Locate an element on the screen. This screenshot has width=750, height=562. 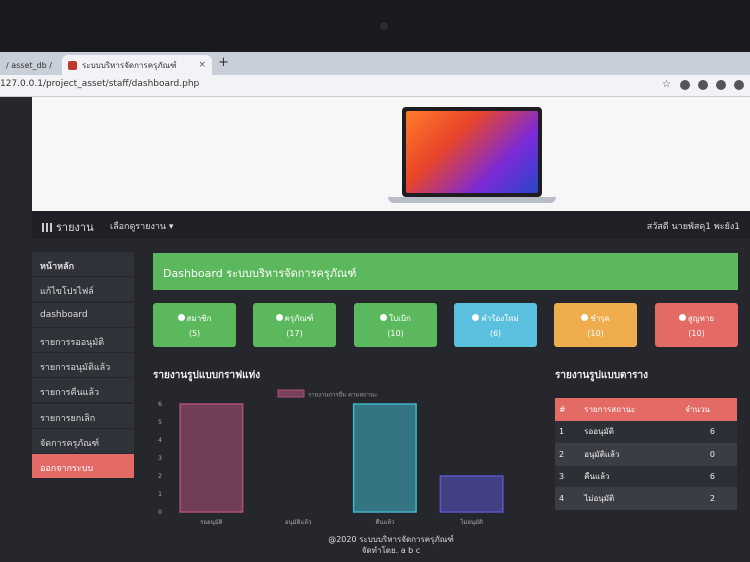
sidebar-item-manage-assets: จัดการครุภัณฑ์ is located at coordinates (83, 441).